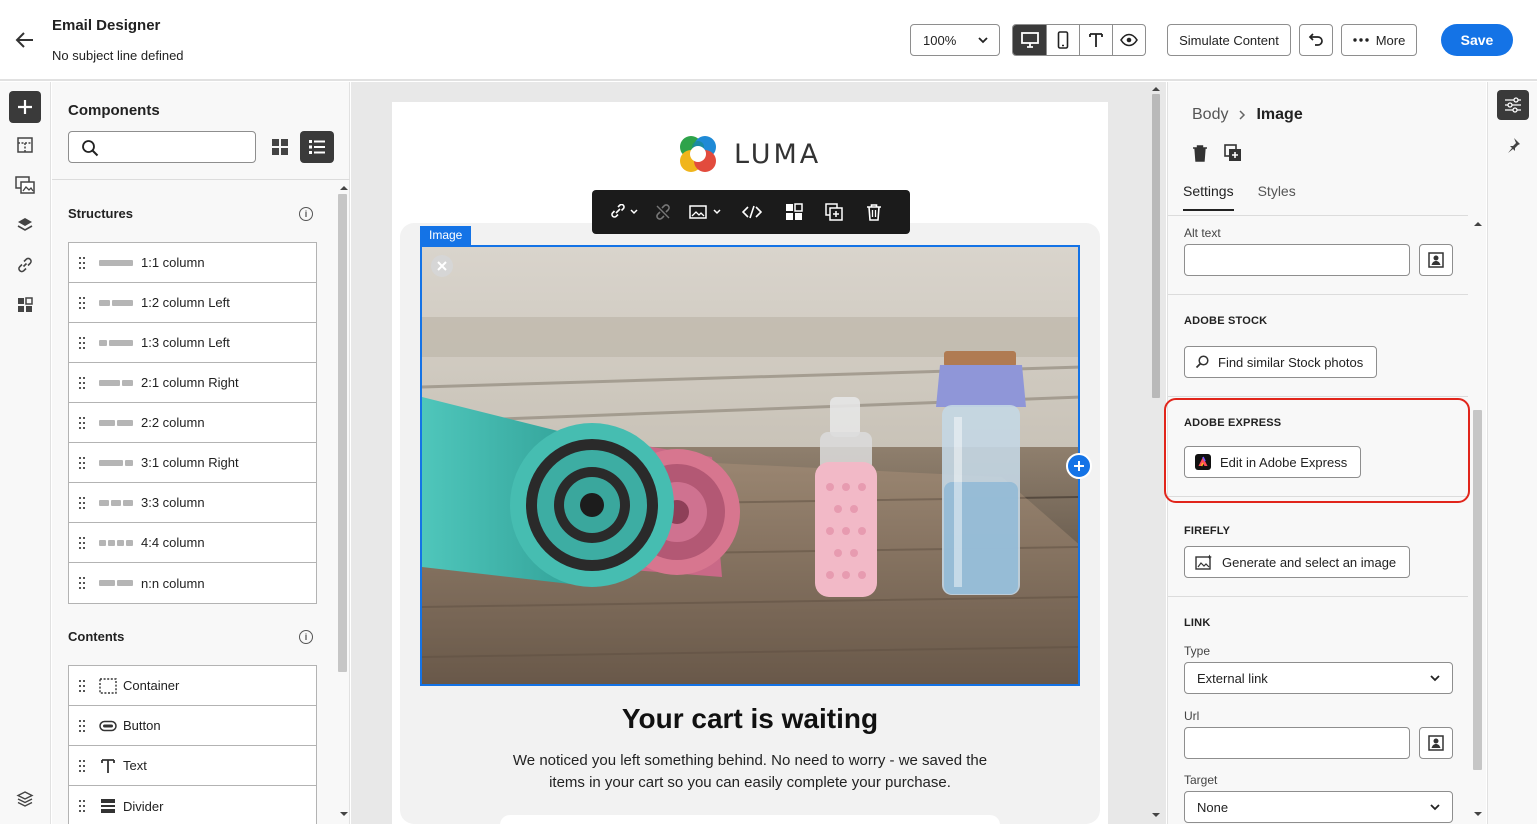 The height and width of the screenshot is (835, 1537). What do you see at coordinates (25, 107) in the screenshot?
I see `add-components-icon` at bounding box center [25, 107].